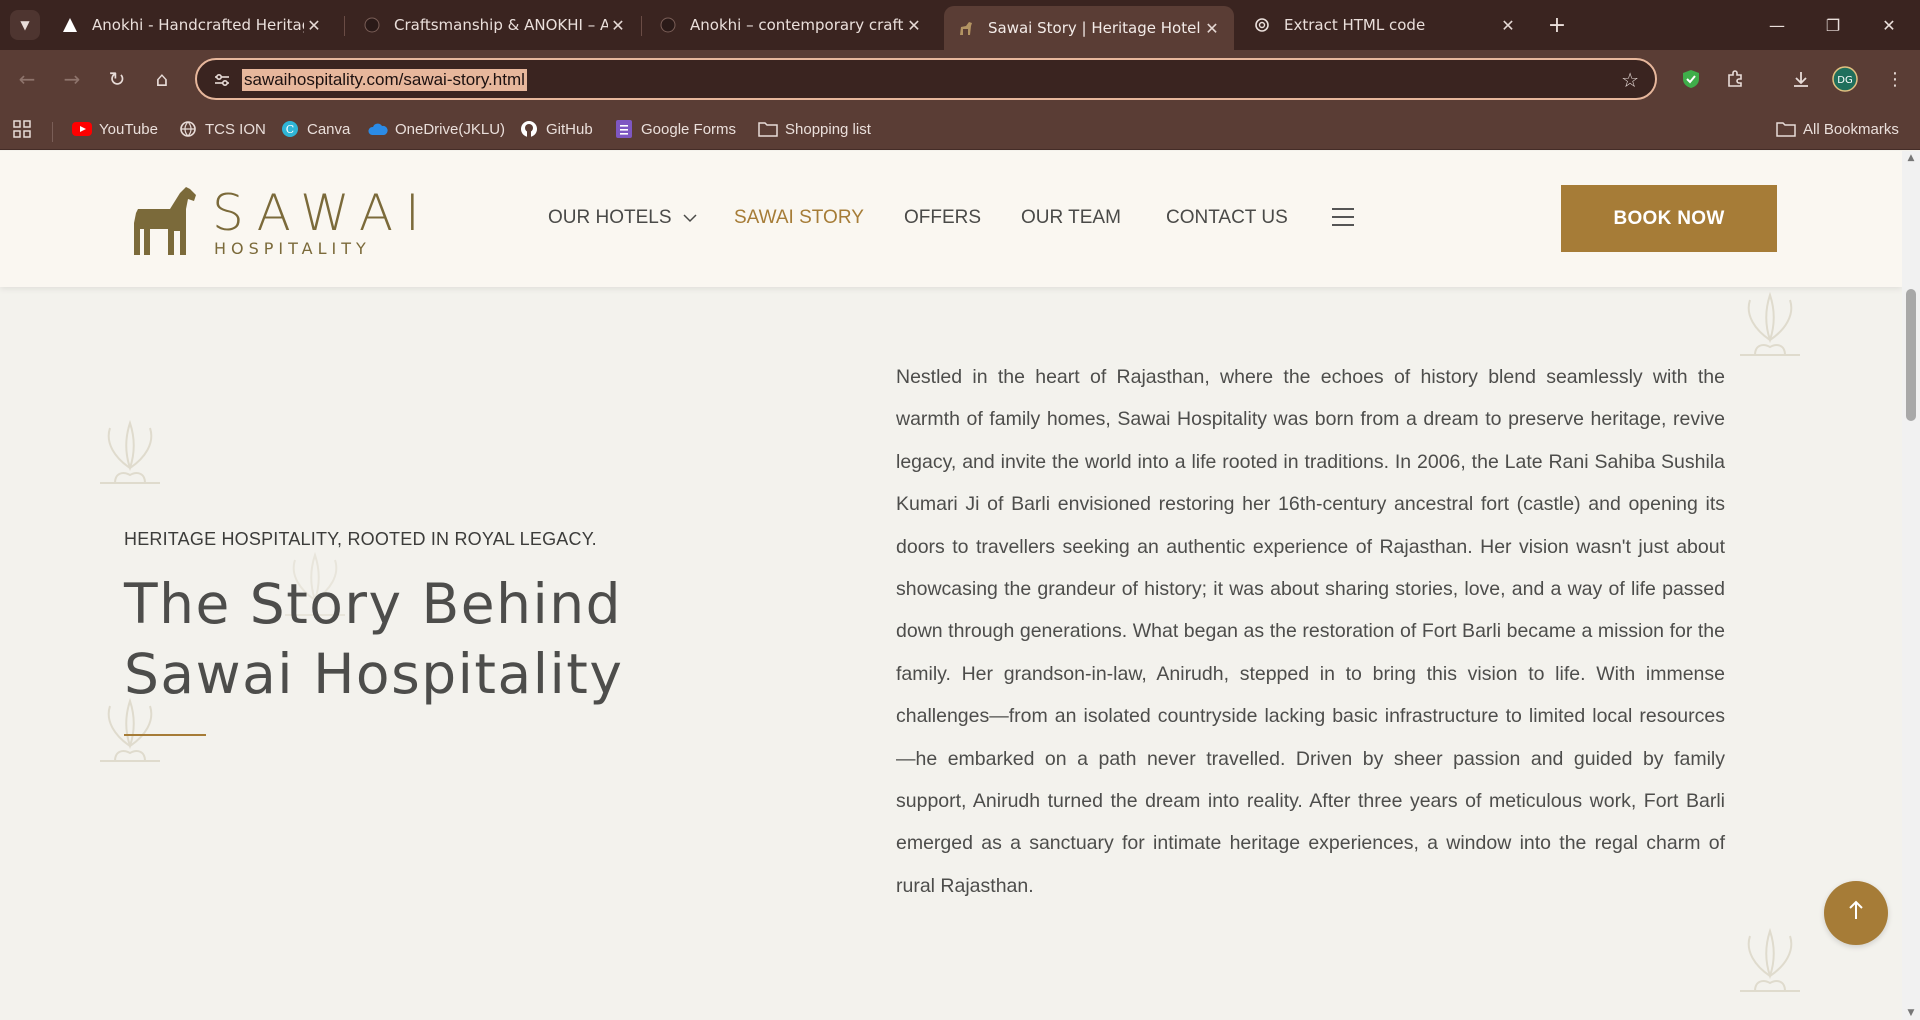 This screenshot has width=1920, height=1020. Describe the element at coordinates (436, 129) in the screenshot. I see `bookmark-onedrive: OneDrive(JKLU)` at that location.